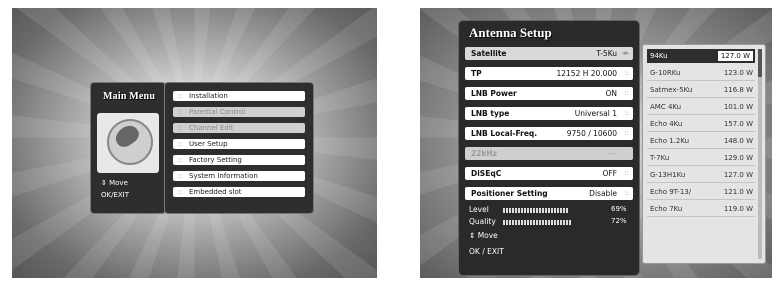 Image resolution: width=780 pixels, height=282 pixels. Describe the element at coordinates (670, 141) in the screenshot. I see `satellite-name: Echo 1.2Ku` at that location.